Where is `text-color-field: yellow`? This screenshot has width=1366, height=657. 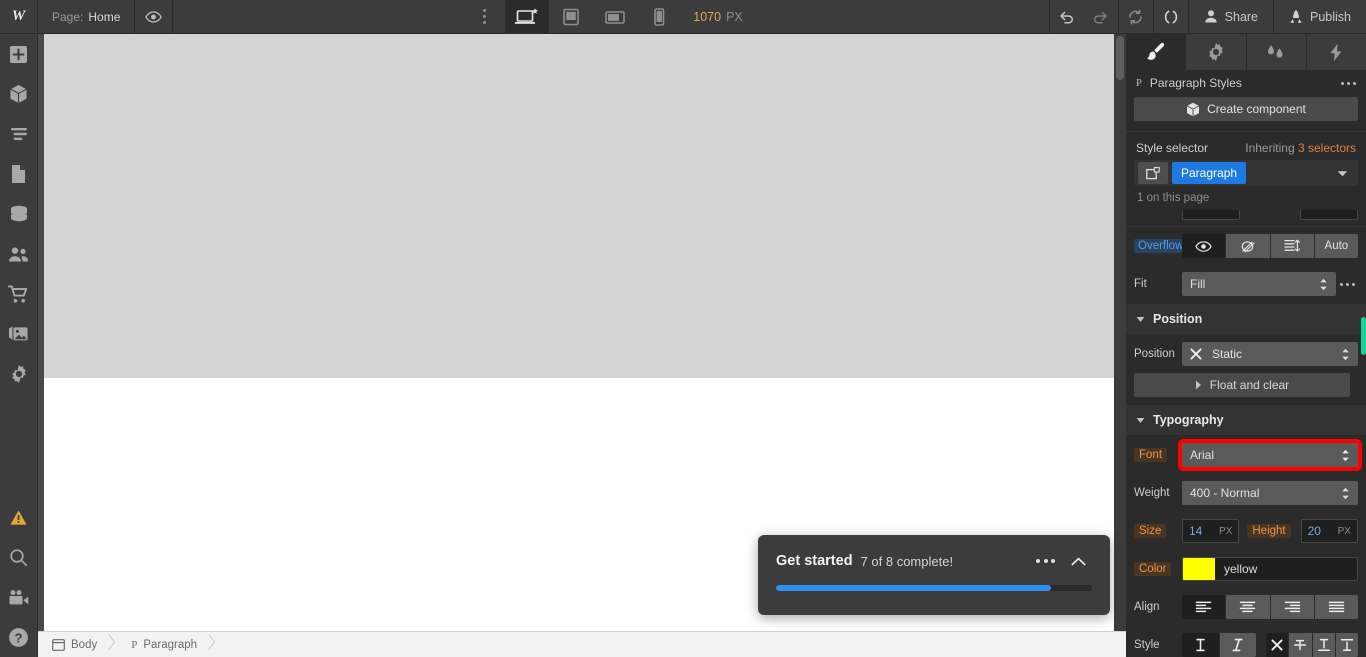
text-color-field: yellow is located at coordinates (1270, 569).